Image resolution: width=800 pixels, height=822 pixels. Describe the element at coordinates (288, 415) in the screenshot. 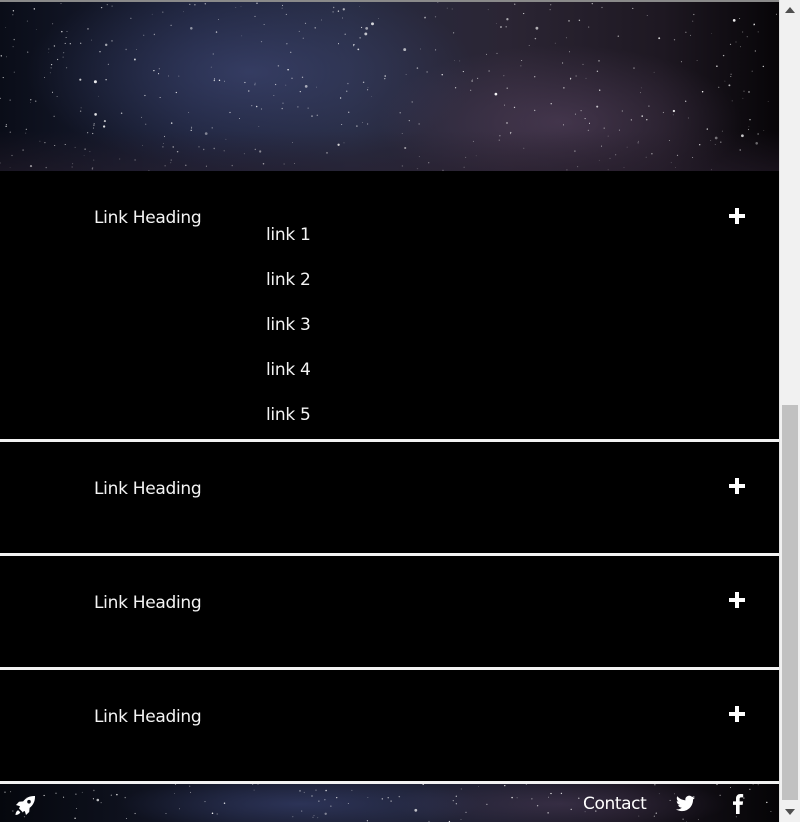

I see `sublink-5: link 5` at that location.